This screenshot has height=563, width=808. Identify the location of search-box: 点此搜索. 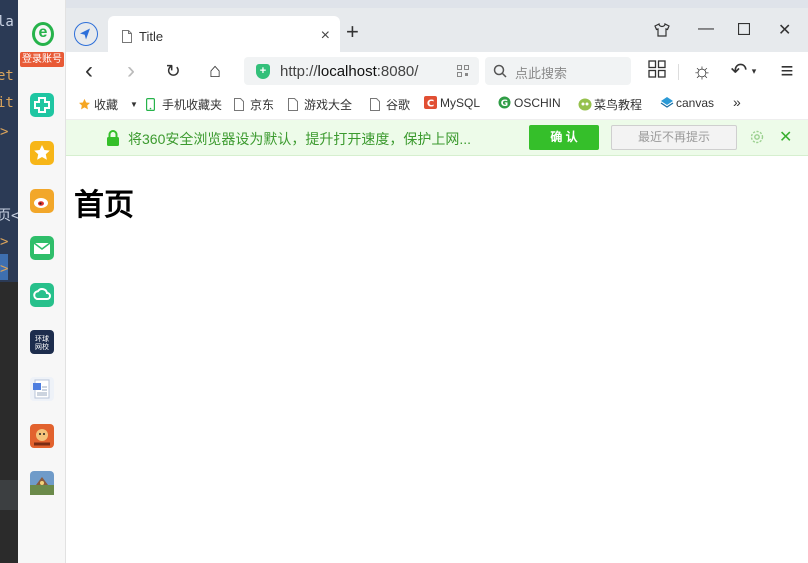
(558, 71).